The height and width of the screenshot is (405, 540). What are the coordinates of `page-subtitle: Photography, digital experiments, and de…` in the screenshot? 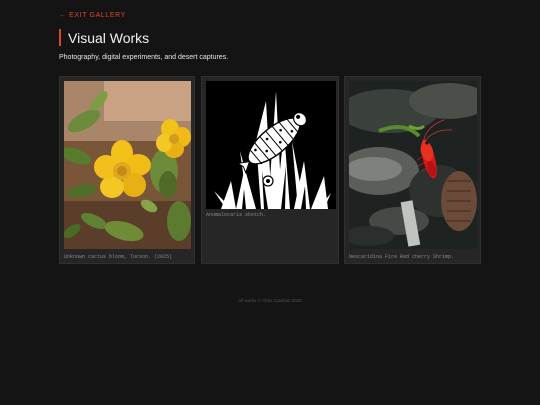 It's located at (144, 57).